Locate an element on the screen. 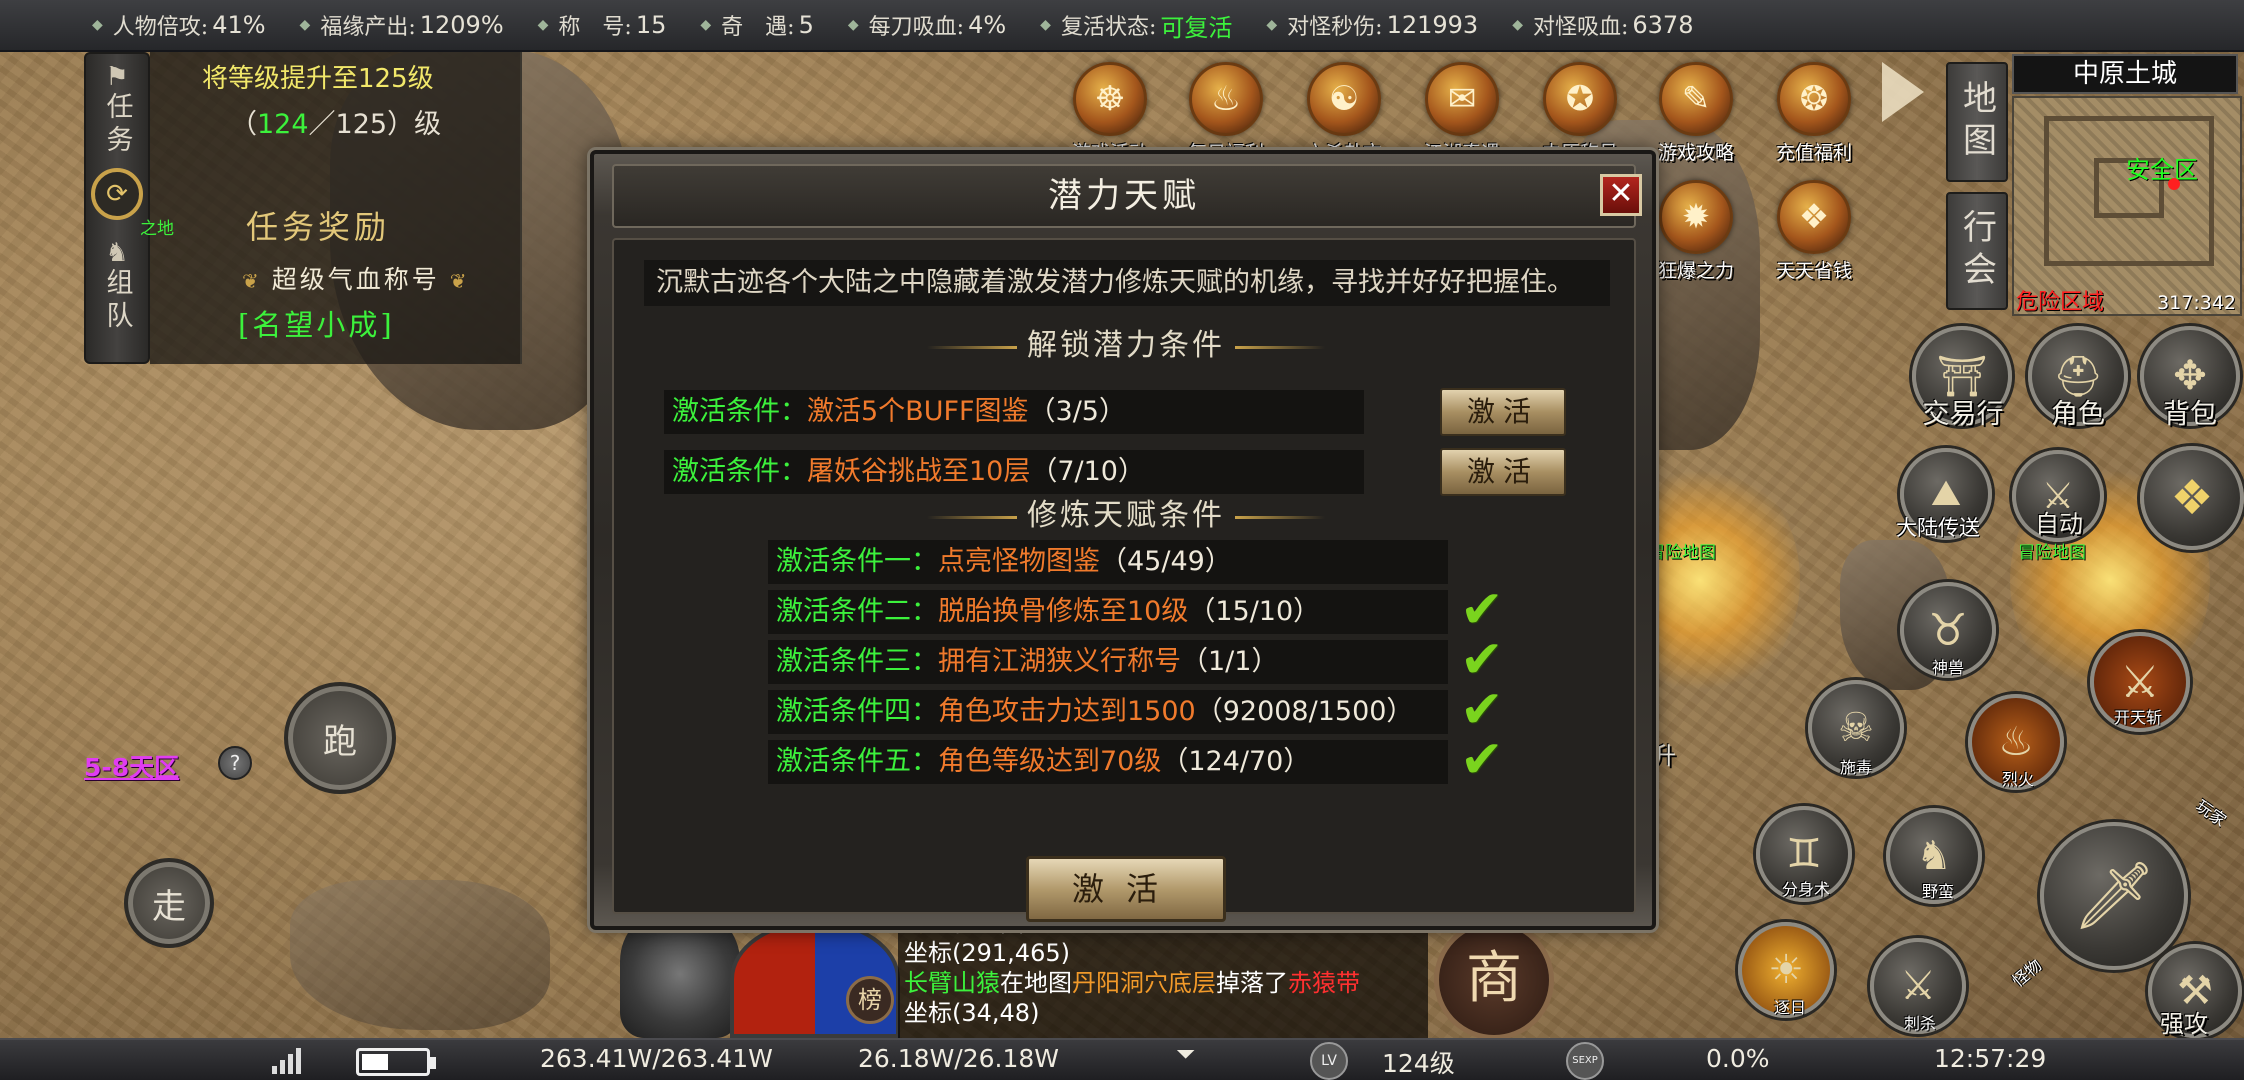 This screenshot has height=1080, width=2244. player-coordinates: 317:342 is located at coordinates (2196, 303).